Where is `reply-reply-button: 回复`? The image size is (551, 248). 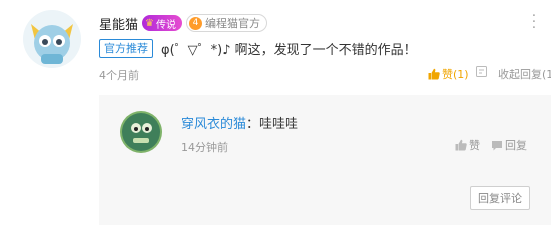
reply-reply-button: 回复 is located at coordinates (509, 145).